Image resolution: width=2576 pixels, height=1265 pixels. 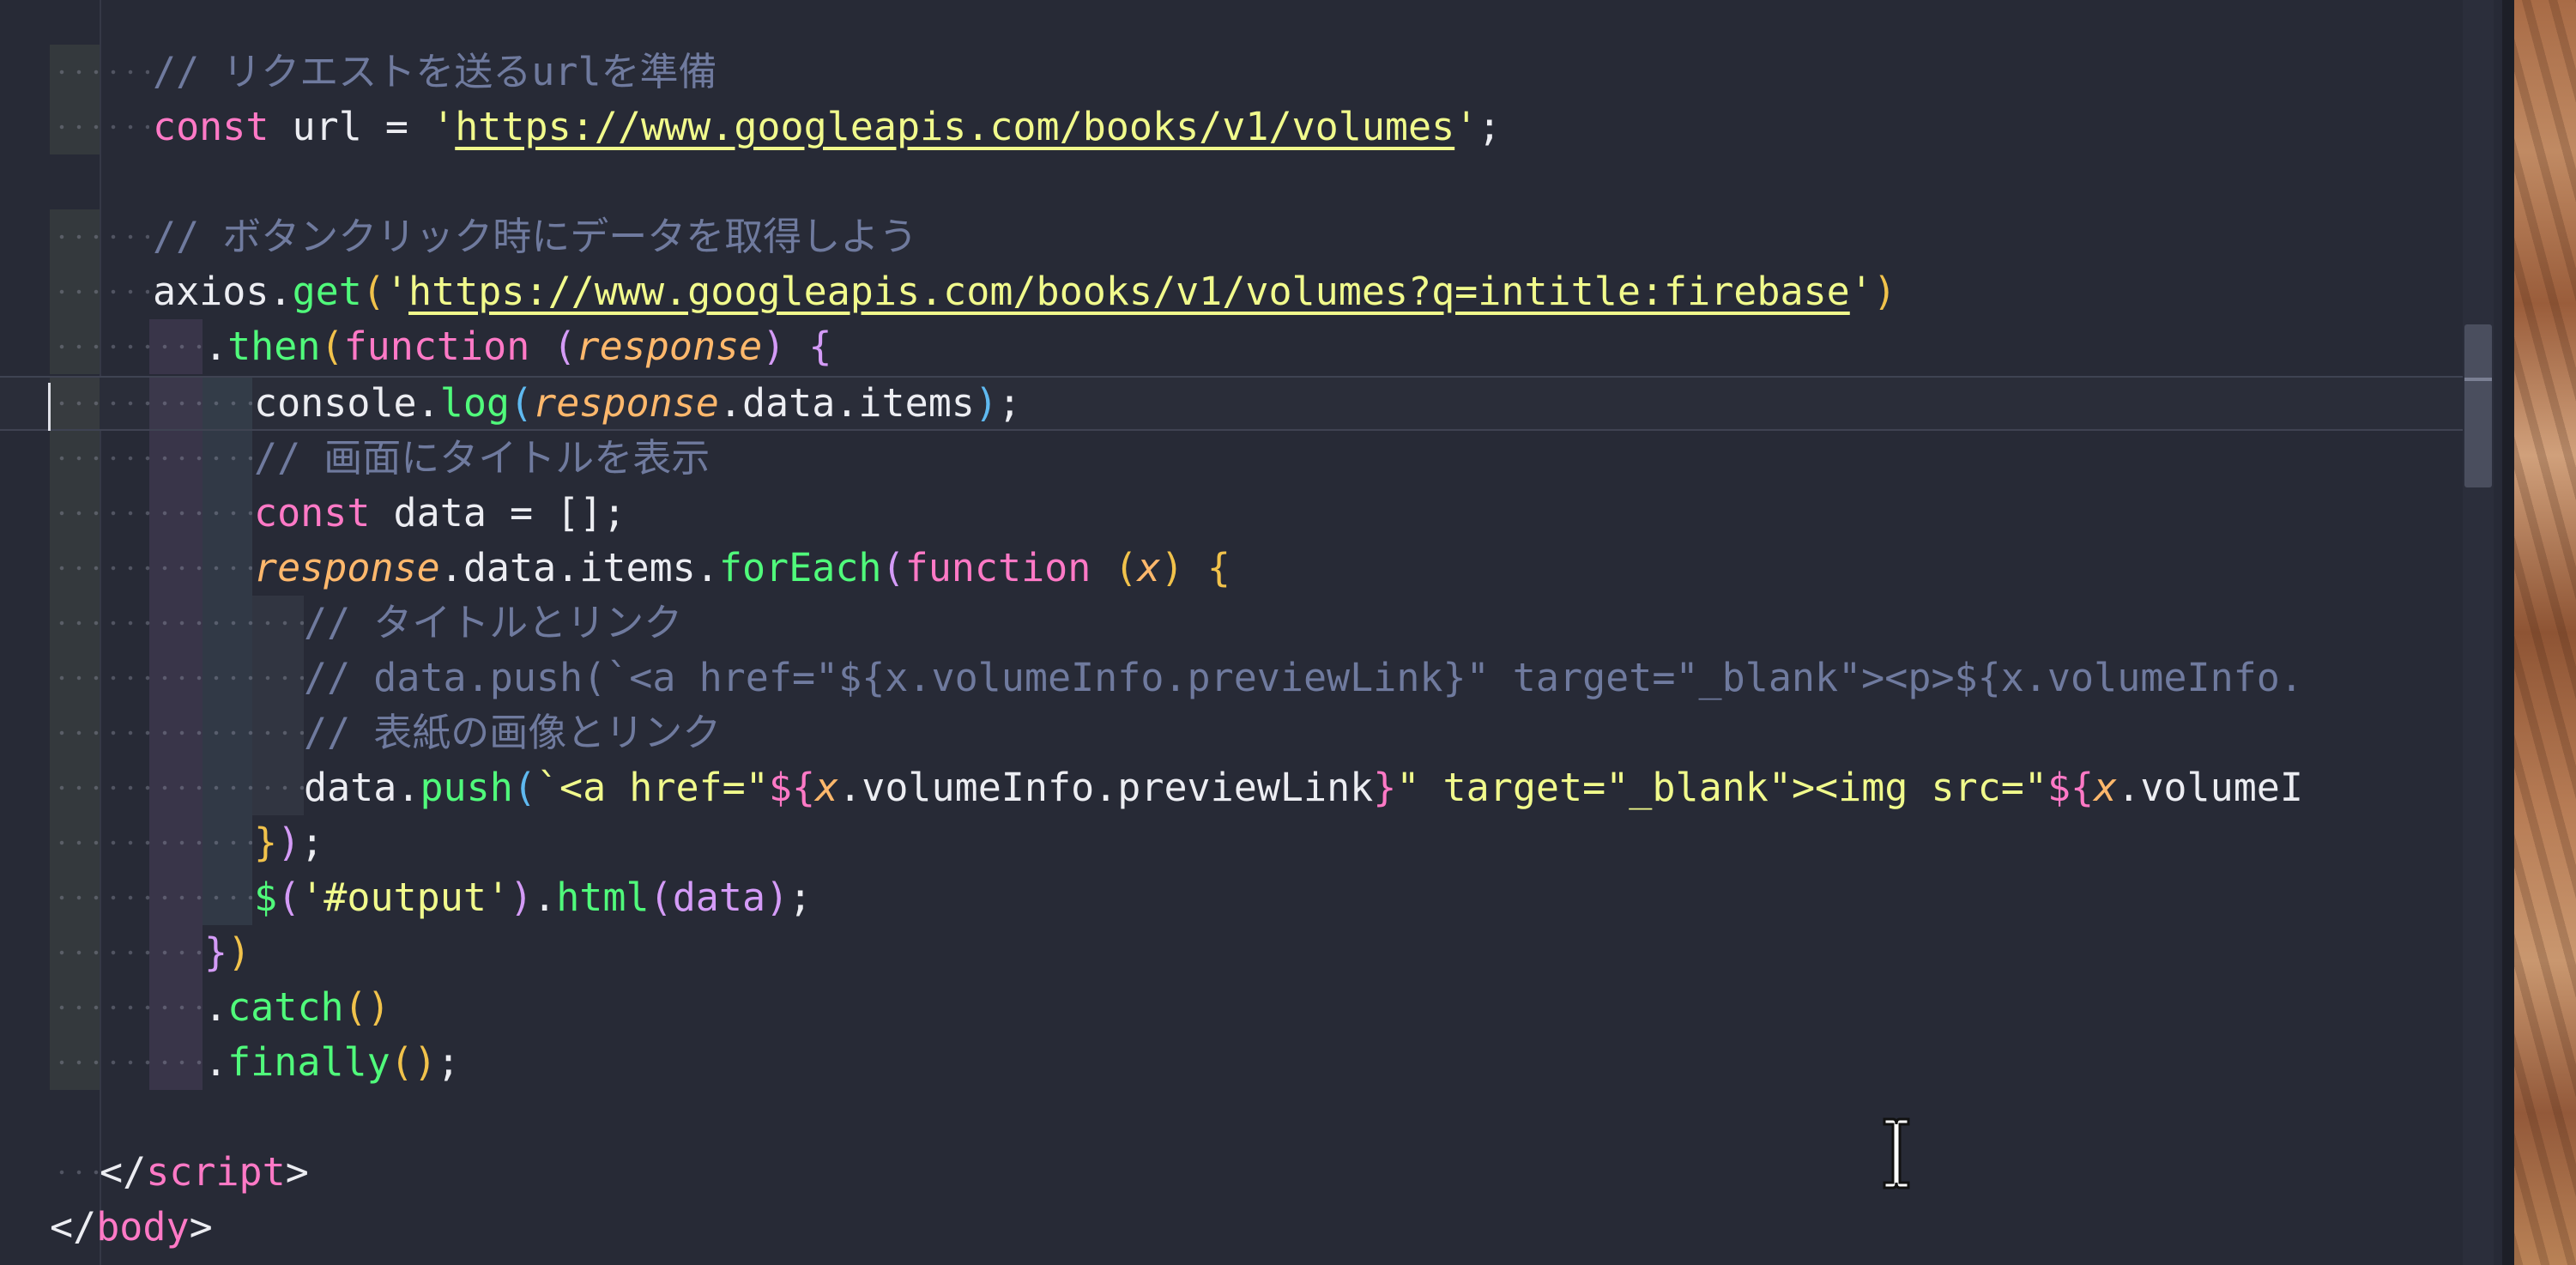 What do you see at coordinates (2478, 379) in the screenshot?
I see `scrollbar-cursor-marker` at bounding box center [2478, 379].